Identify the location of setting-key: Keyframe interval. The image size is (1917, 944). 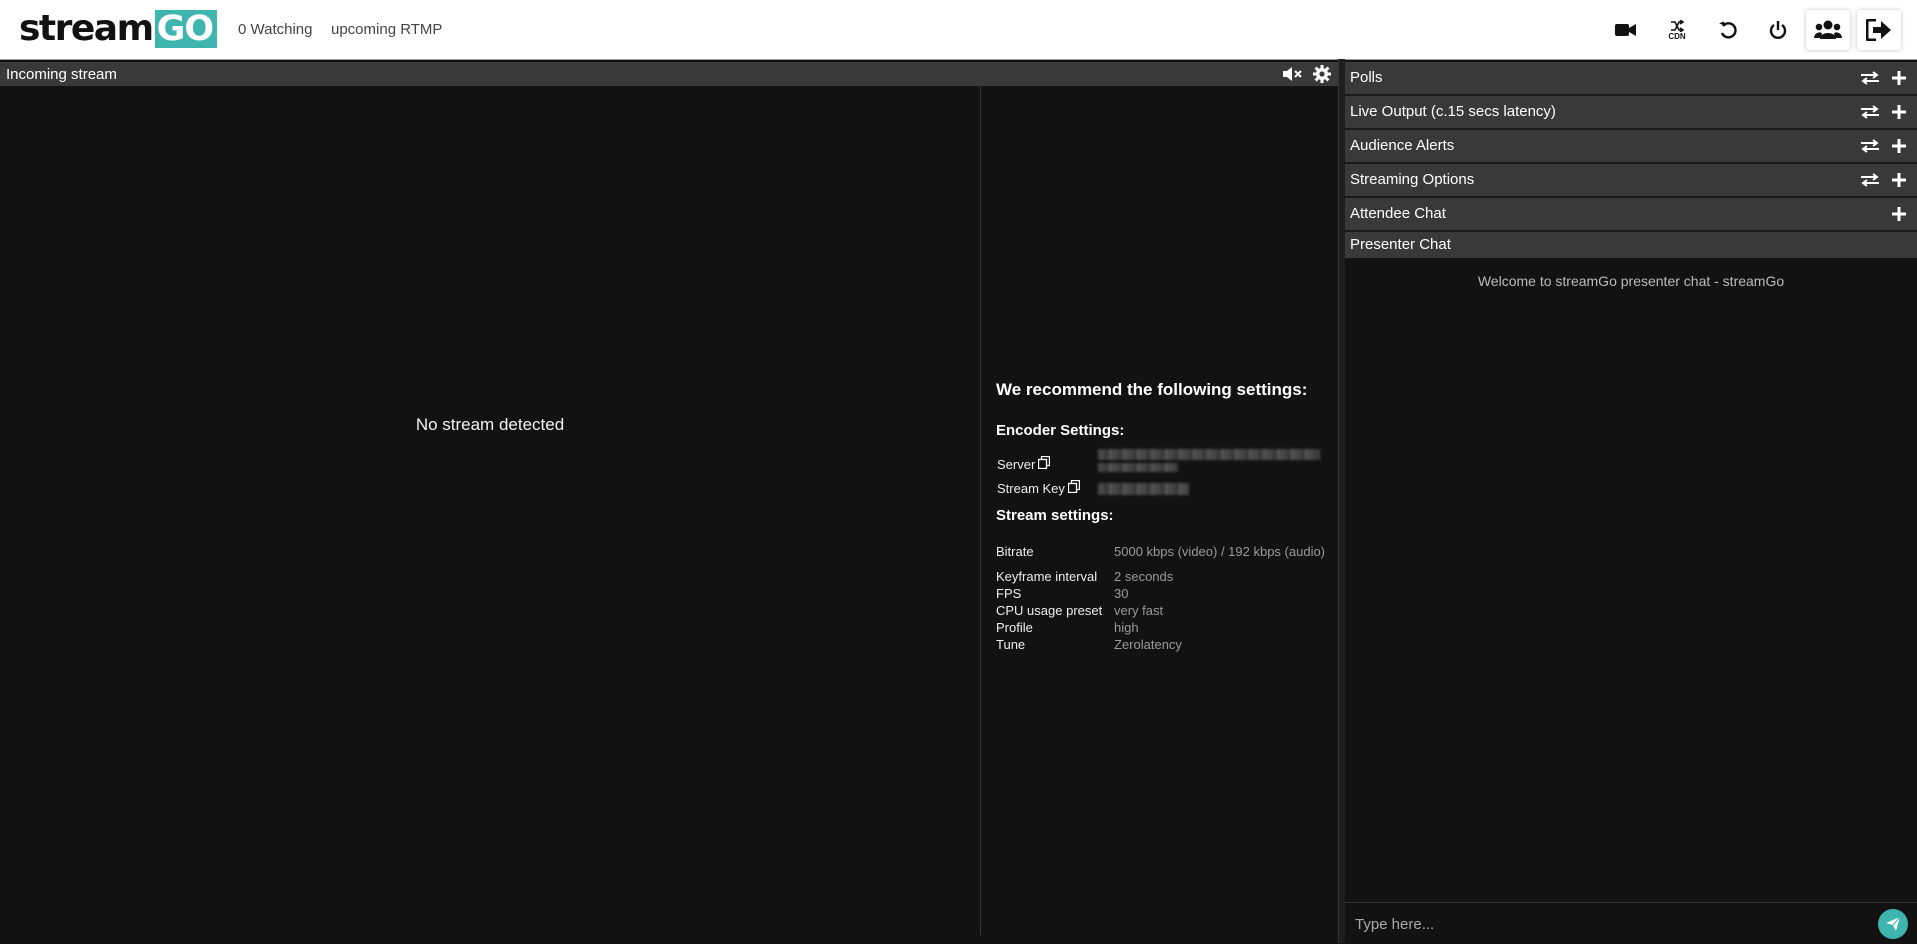
(1047, 576).